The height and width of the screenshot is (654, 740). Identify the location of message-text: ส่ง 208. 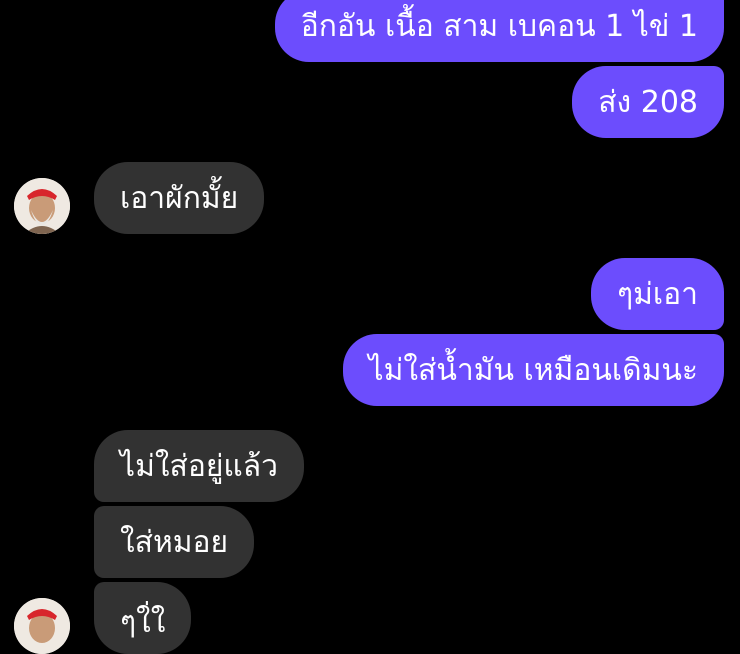
(648, 102).